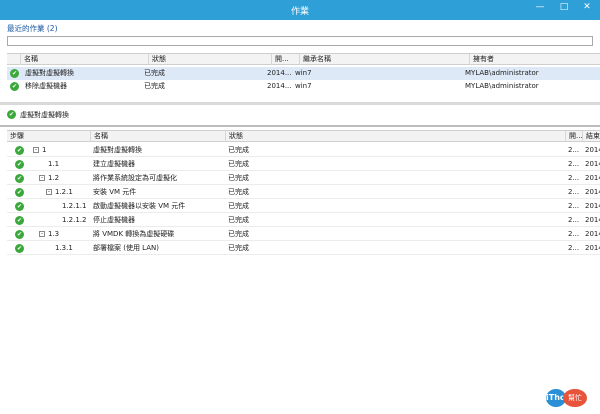 The width and height of the screenshot is (600, 414). Describe the element at coordinates (300, 41) in the screenshot. I see `search-input` at that location.